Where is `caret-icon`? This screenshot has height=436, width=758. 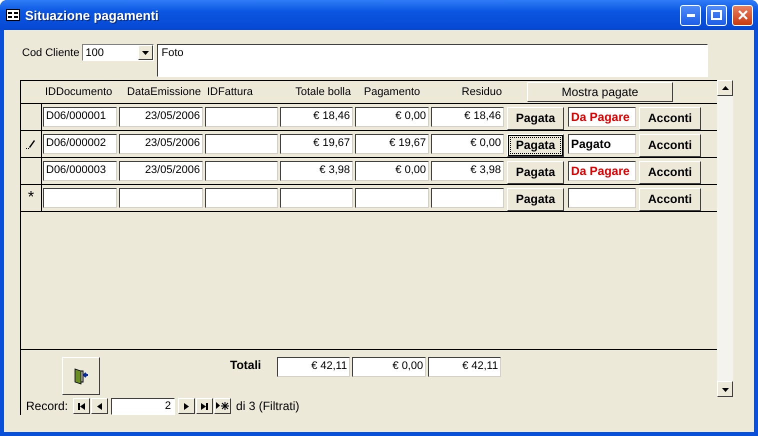
caret-icon is located at coordinates (146, 52).